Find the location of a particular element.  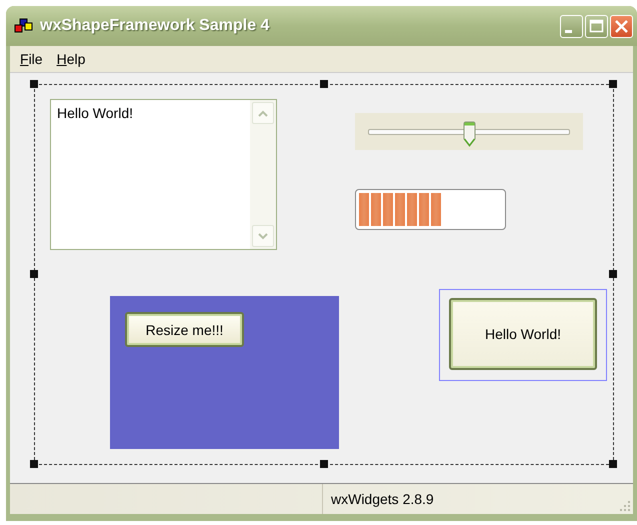

slider-thumb is located at coordinates (469, 133).